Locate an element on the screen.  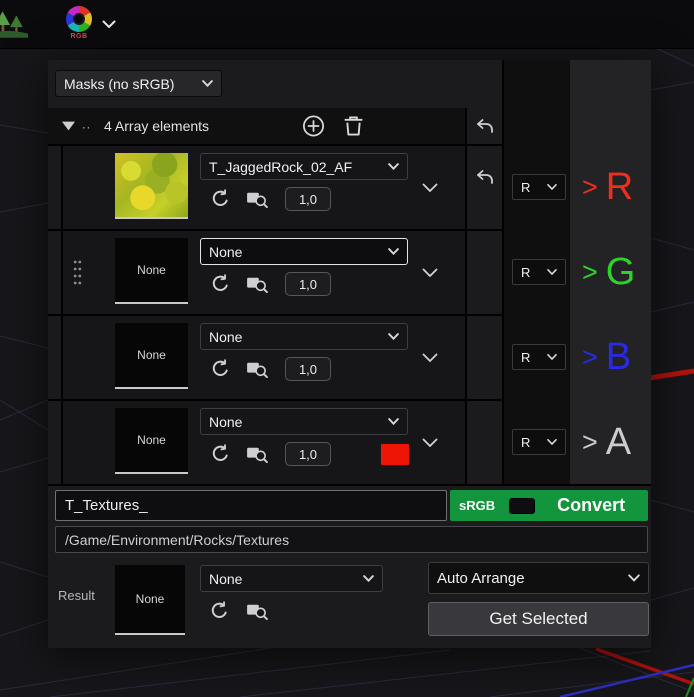
delete-array-elements-button is located at coordinates (353, 126).